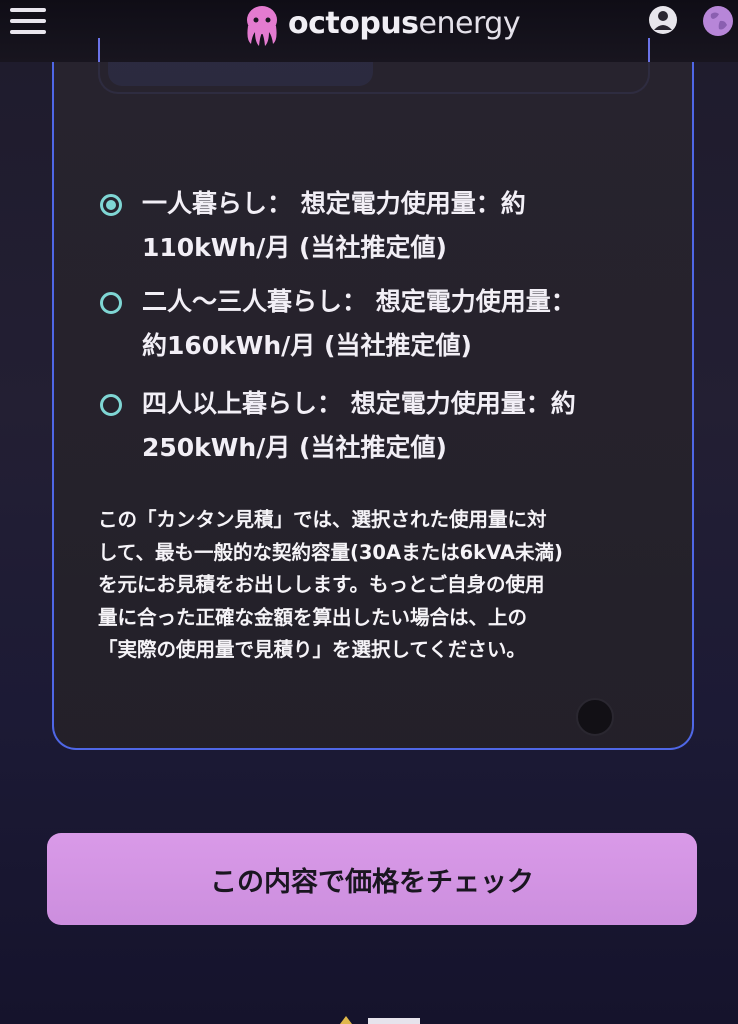 Image resolution: width=738 pixels, height=1024 pixels. I want to click on user-icon, so click(663, 20).